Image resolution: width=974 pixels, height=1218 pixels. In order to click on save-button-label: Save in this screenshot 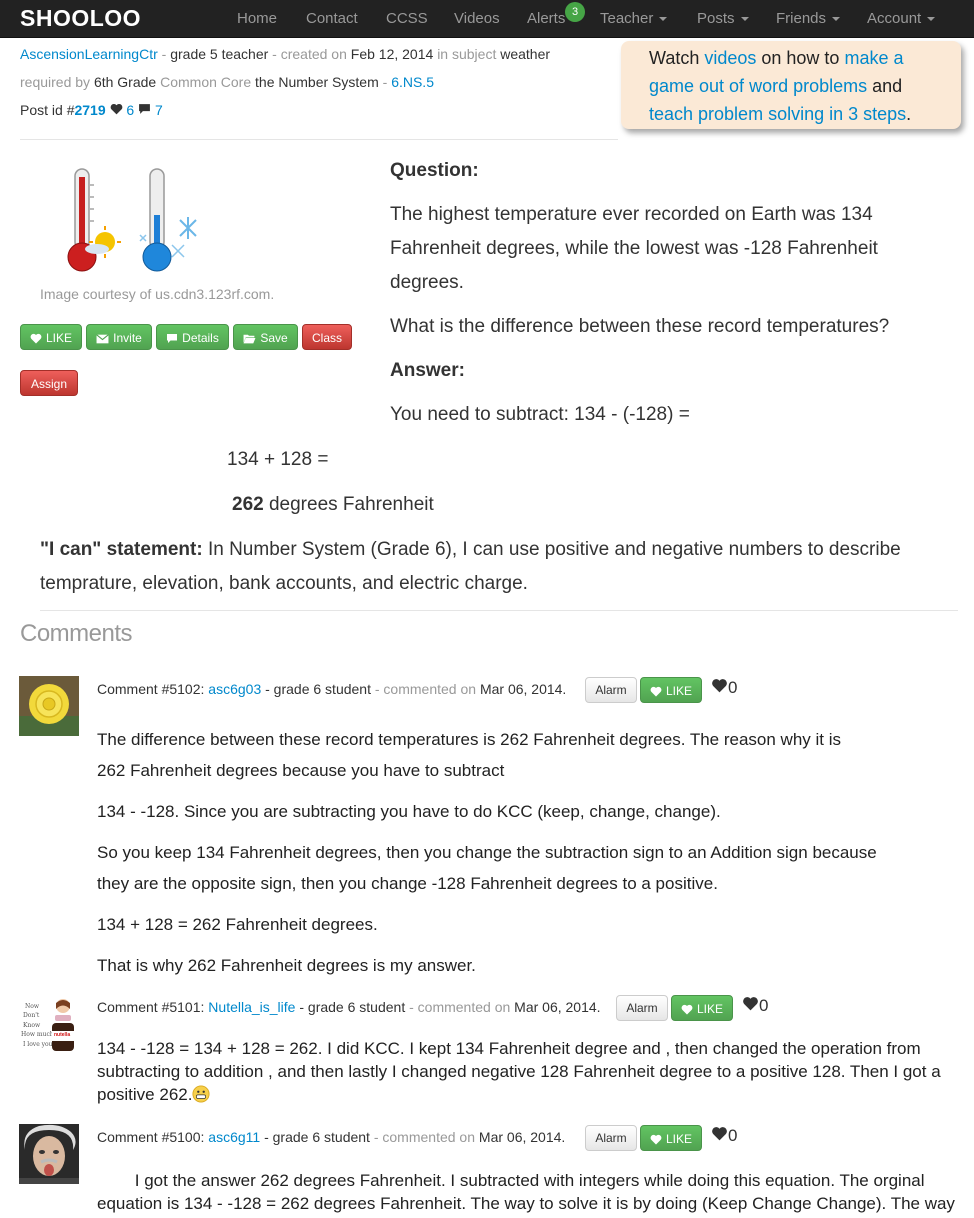, I will do `click(274, 338)`.